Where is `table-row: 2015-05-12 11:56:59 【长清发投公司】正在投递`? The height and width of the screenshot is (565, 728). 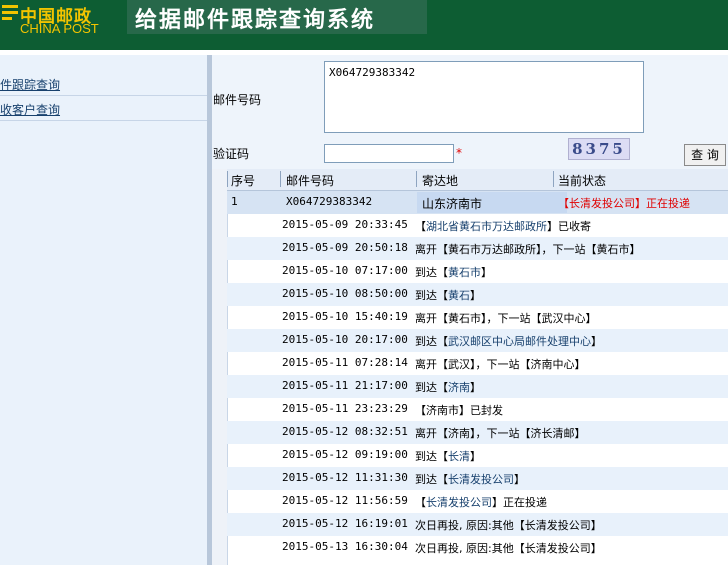
table-row: 2015-05-12 11:56:59 【长清发投公司】正在投递 is located at coordinates (477, 501).